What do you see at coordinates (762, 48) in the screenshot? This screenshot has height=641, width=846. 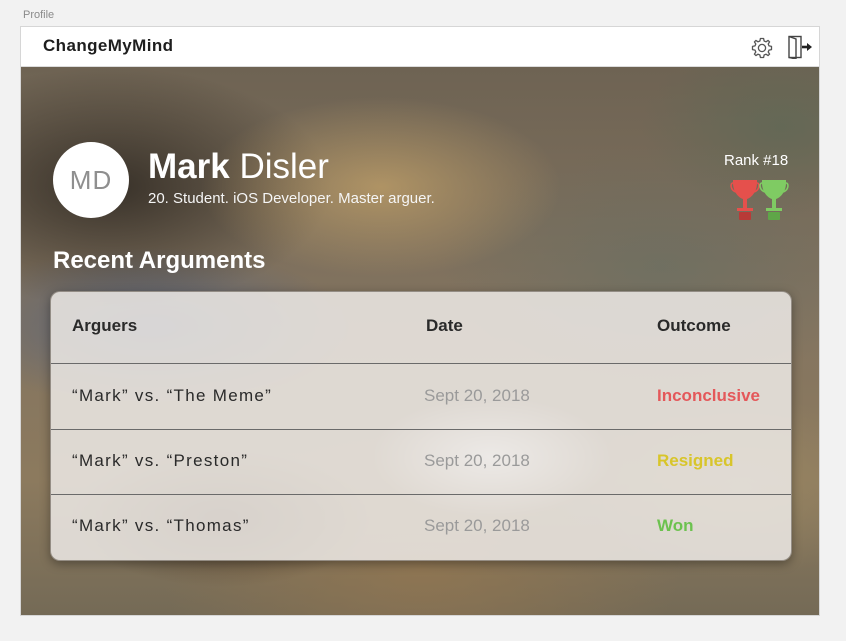 I see `gear-icon` at bounding box center [762, 48].